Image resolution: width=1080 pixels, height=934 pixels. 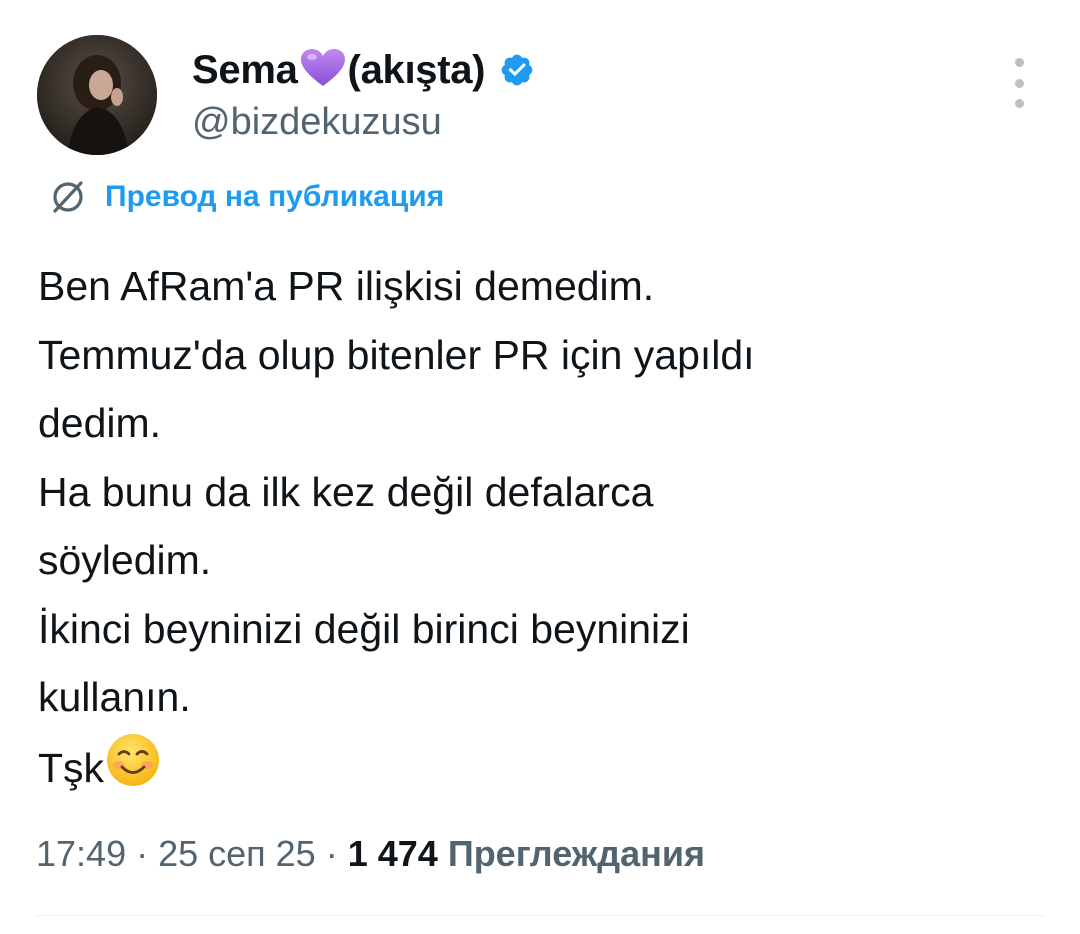 I want to click on tweet-line: İkinci beyninizi değil birinci beyninizi, so click(x=364, y=628).